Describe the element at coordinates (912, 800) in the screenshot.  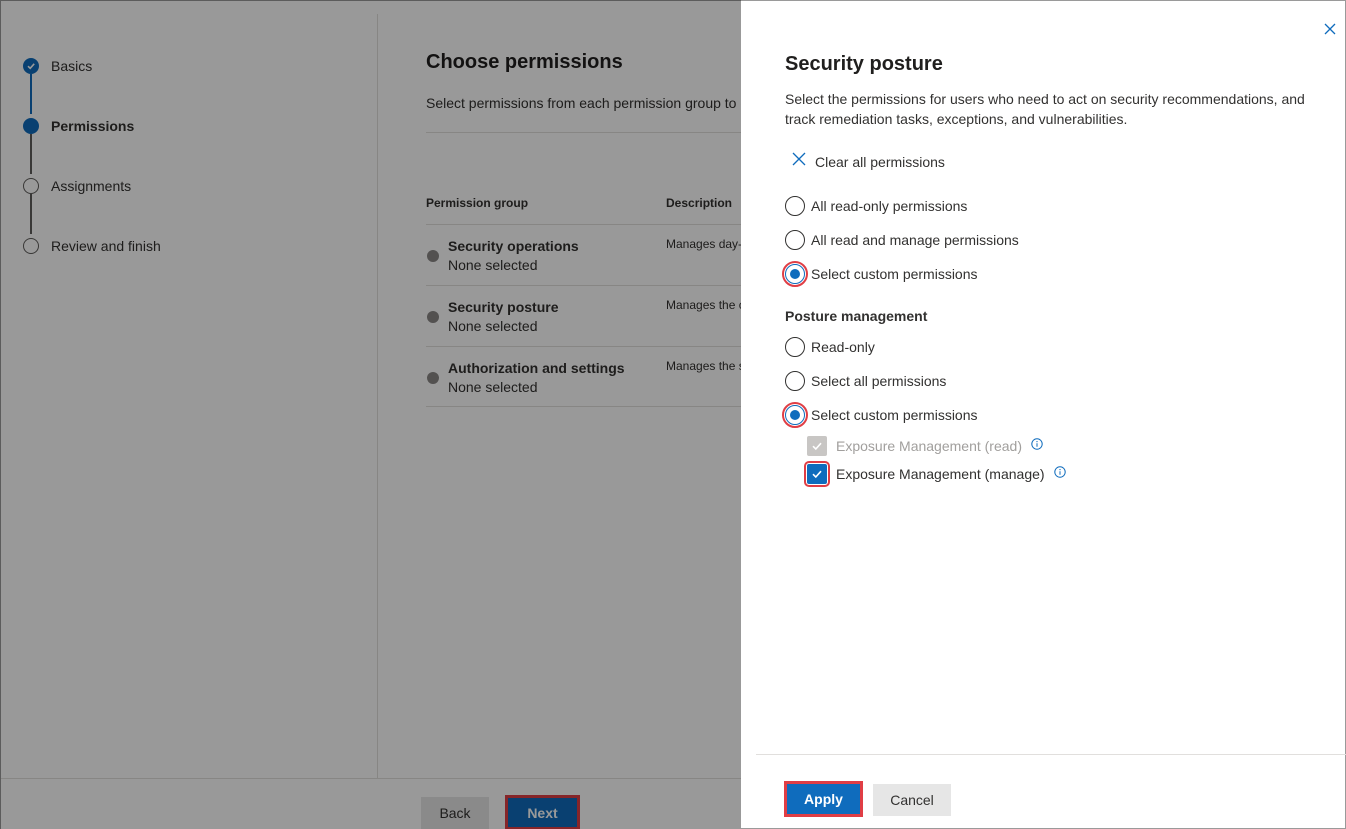
I see `cancel-button: Cancel` at that location.